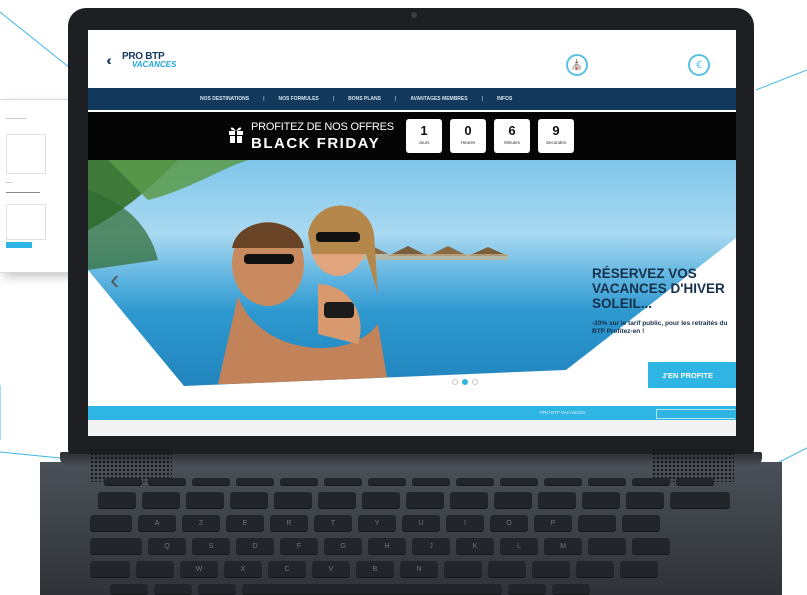 Image resolution: width=807 pixels, height=595 pixels. Describe the element at coordinates (372, 589) in the screenshot. I see `keyboard-space-key` at that location.